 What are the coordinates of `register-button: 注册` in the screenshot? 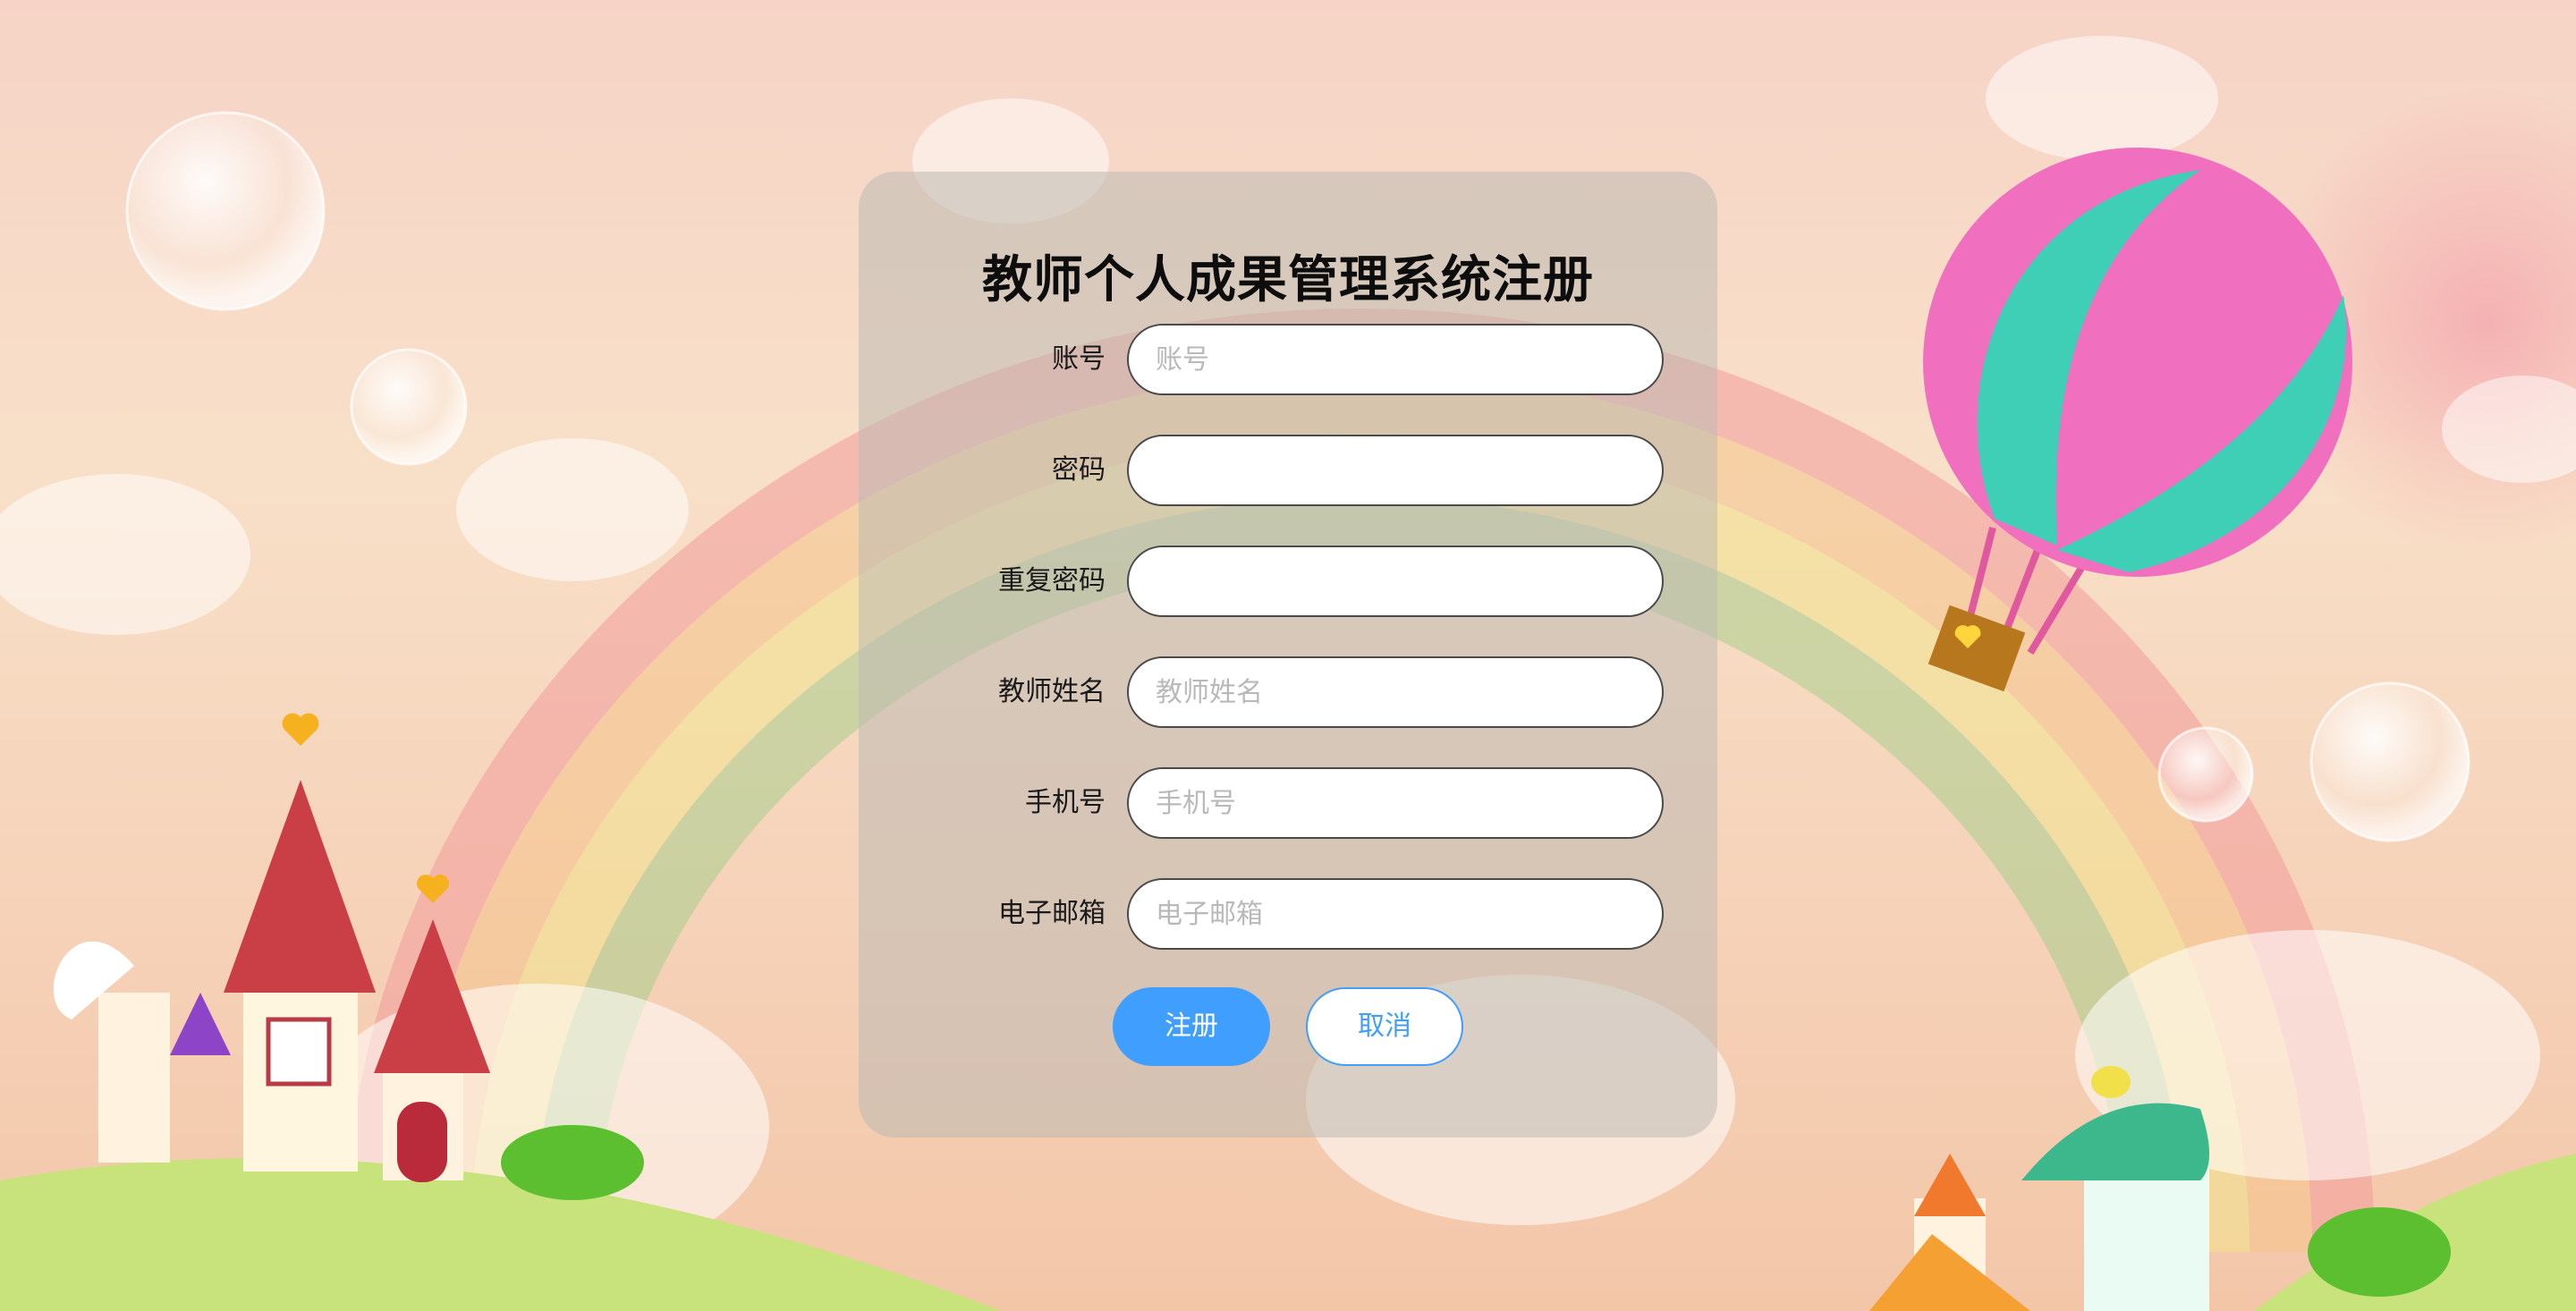 It's located at (1191, 1026).